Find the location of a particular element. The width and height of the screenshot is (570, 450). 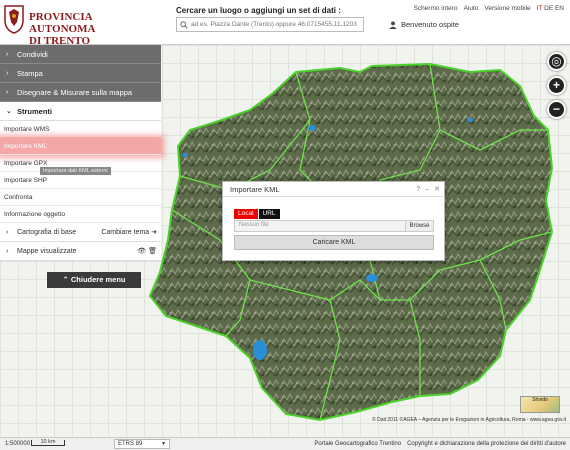

tools-item-object-info: Informazione oggetto is located at coordinates (80, 214).